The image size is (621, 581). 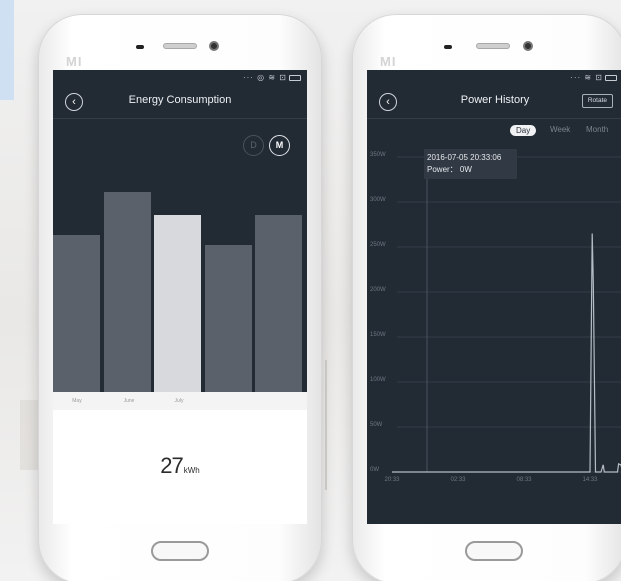 I want to click on page-title: Energy Consumption, so click(x=180, y=100).